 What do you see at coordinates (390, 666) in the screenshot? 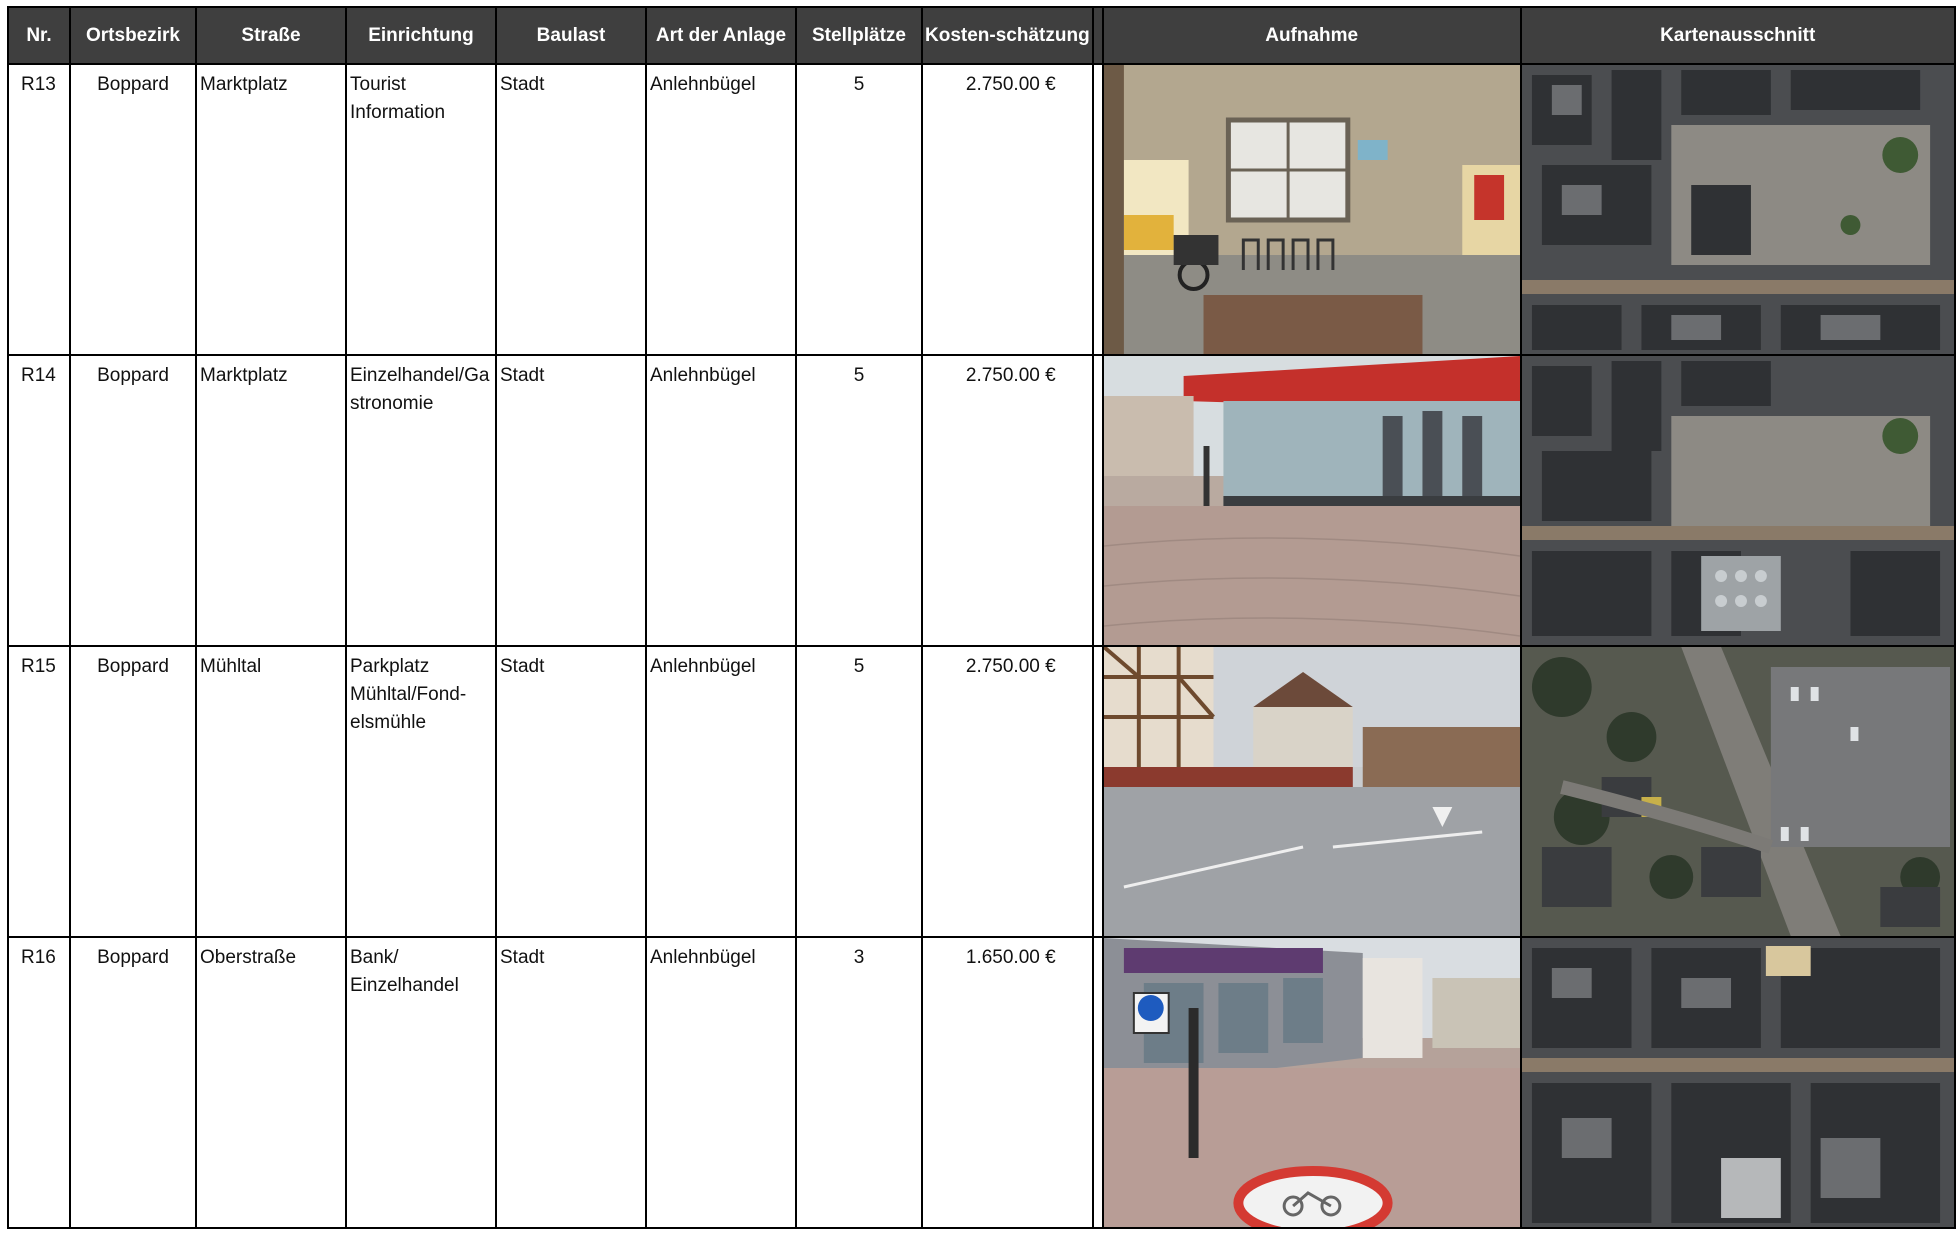
I see `einrichtung-line: Parkplatz` at bounding box center [390, 666].